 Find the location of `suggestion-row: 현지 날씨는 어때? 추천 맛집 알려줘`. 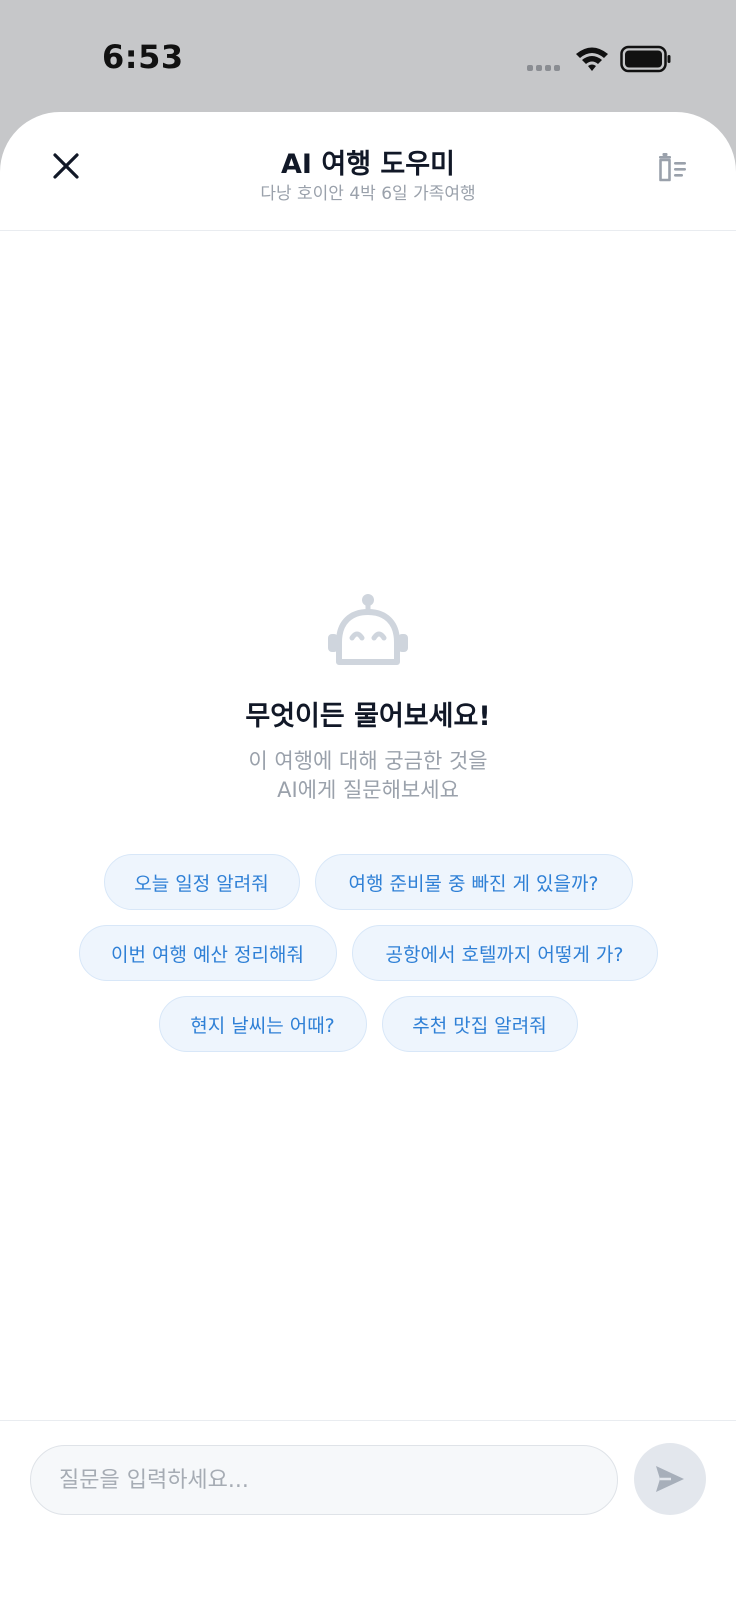

suggestion-row: 현지 날씨는 어때? 추천 맛집 알려줘 is located at coordinates (368, 1024).